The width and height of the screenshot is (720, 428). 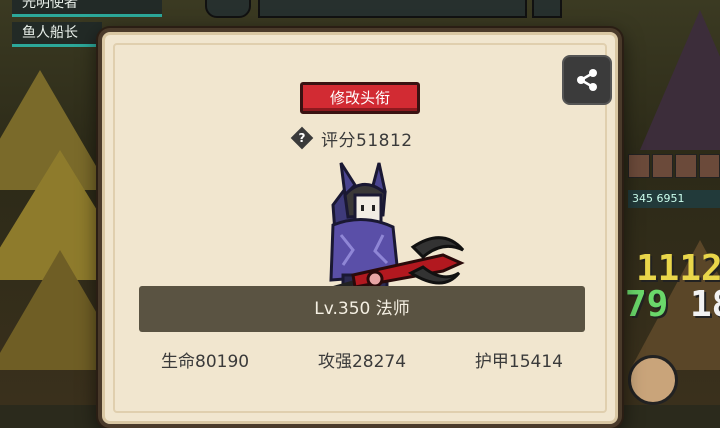 I want to click on share-button, so click(x=587, y=80).